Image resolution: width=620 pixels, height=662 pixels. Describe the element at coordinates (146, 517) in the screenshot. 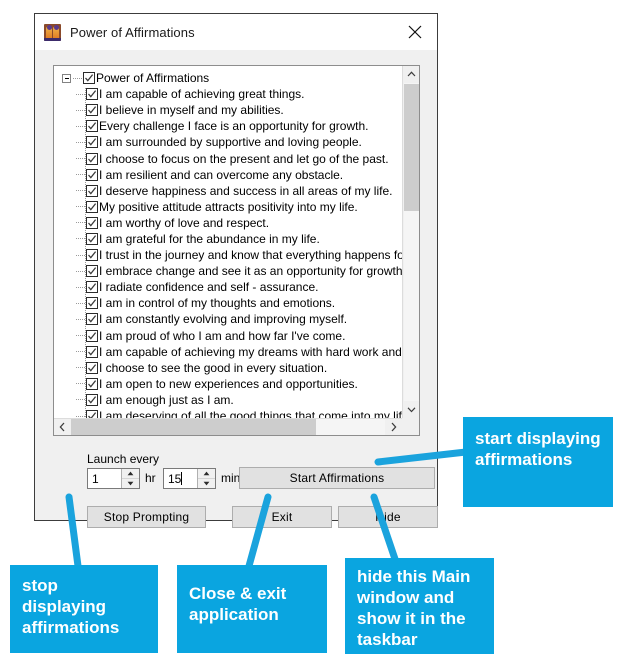

I see `stop-prompting-button: Stop Prompting` at that location.